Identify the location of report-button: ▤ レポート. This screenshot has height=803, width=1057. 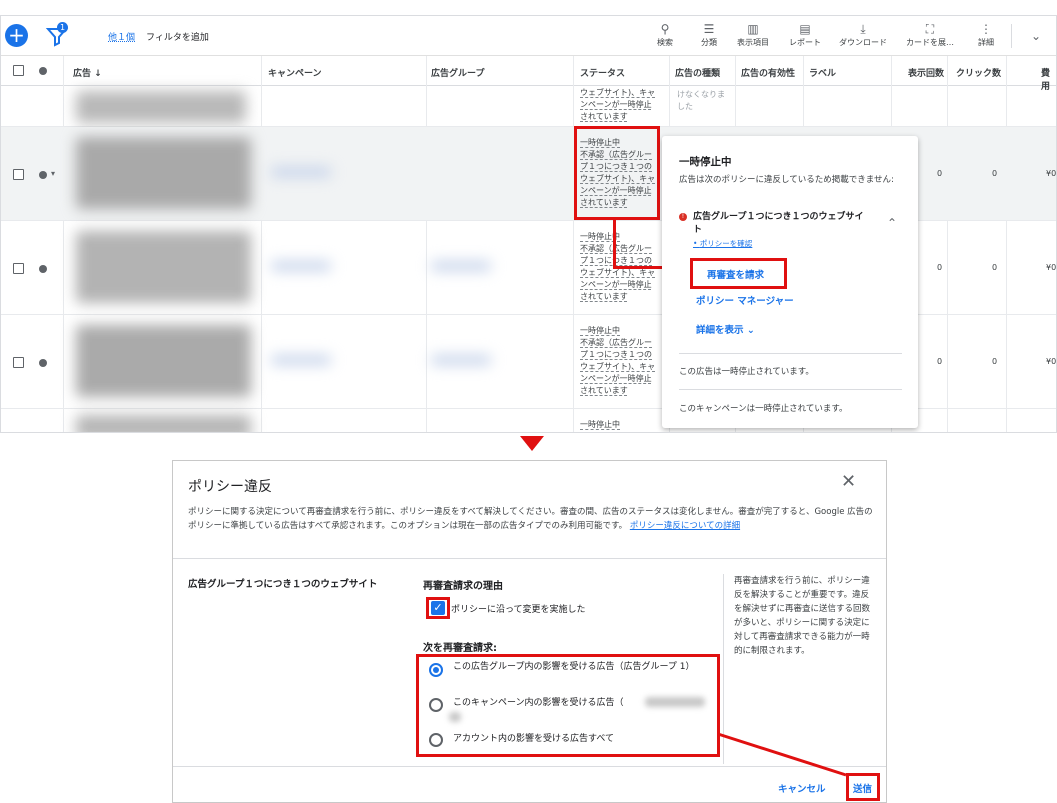
(805, 35).